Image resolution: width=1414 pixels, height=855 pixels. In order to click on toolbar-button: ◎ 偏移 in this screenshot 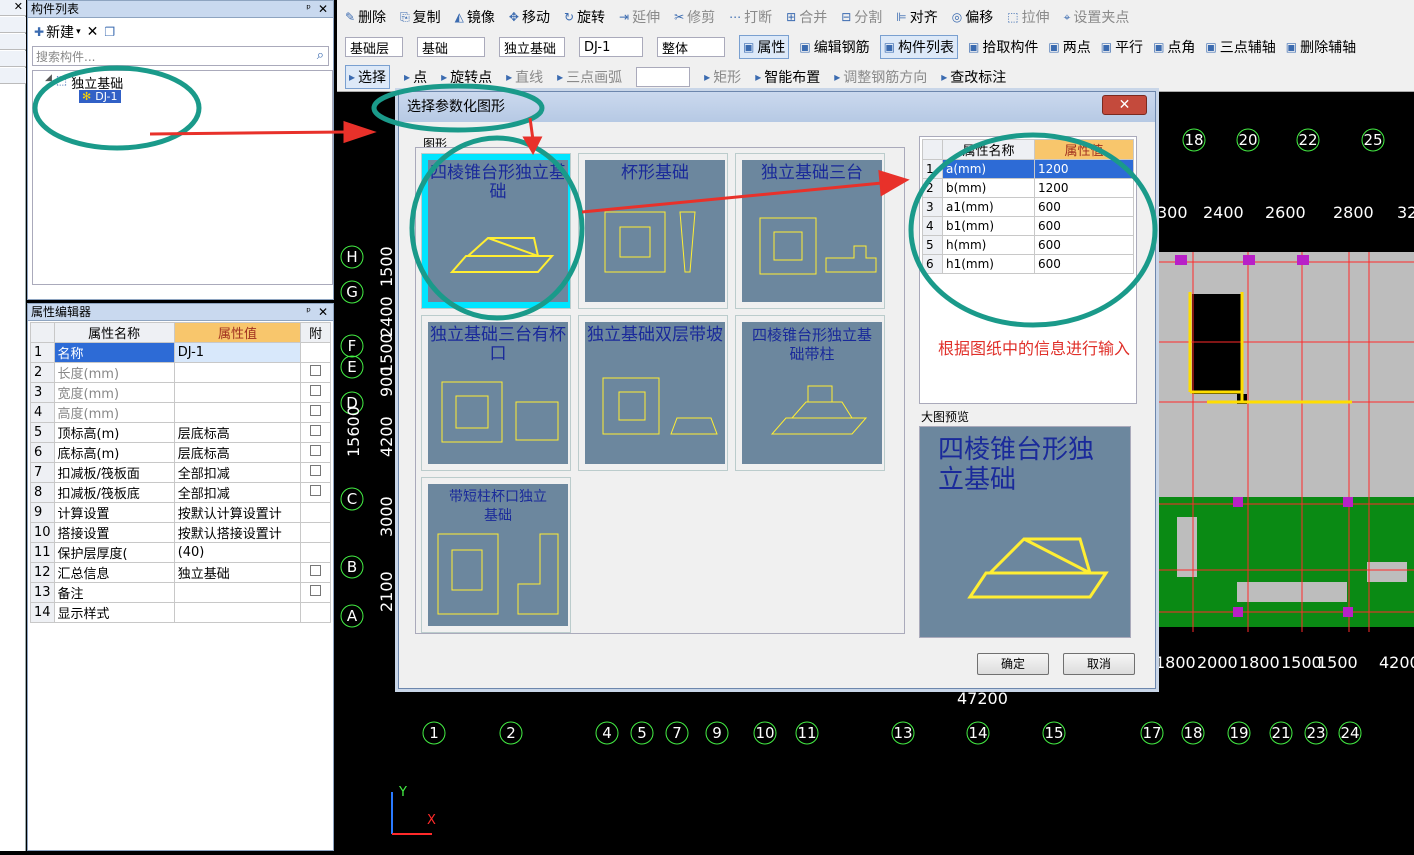, I will do `click(972, 17)`.